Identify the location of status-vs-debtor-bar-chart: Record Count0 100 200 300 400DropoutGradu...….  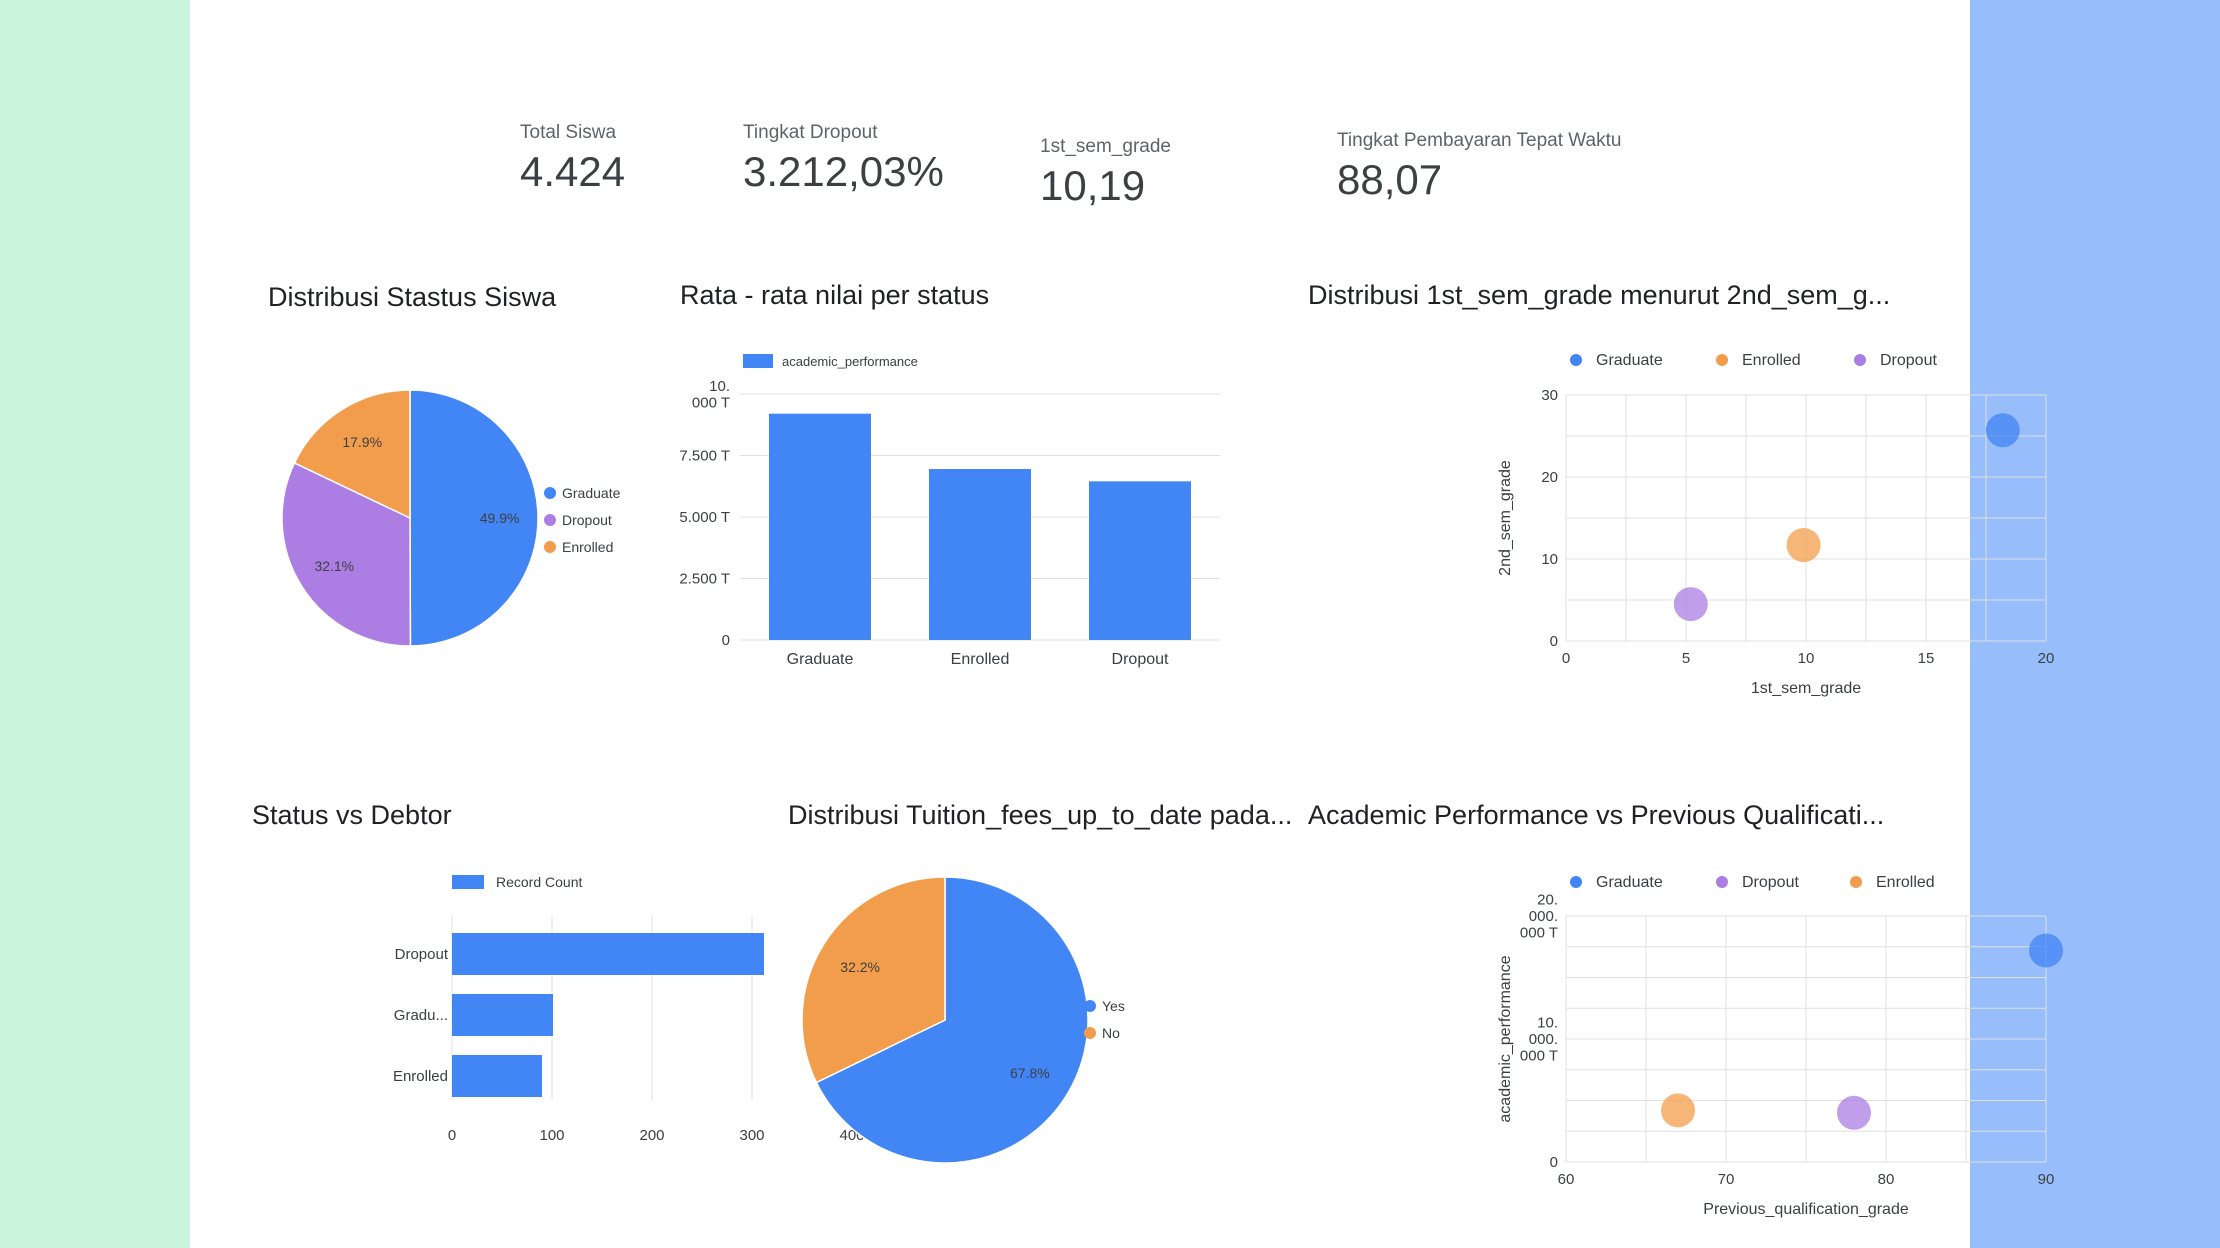
(629, 1009).